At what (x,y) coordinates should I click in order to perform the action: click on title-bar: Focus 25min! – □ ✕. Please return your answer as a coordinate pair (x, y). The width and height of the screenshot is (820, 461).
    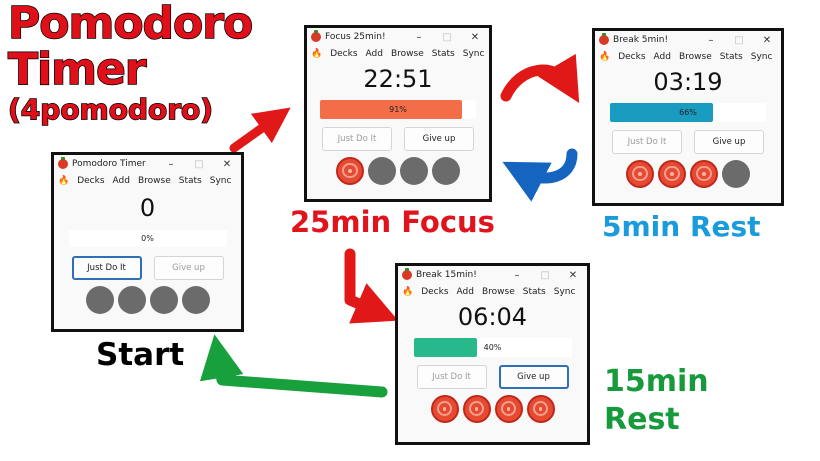
    Looking at the image, I should click on (398, 37).